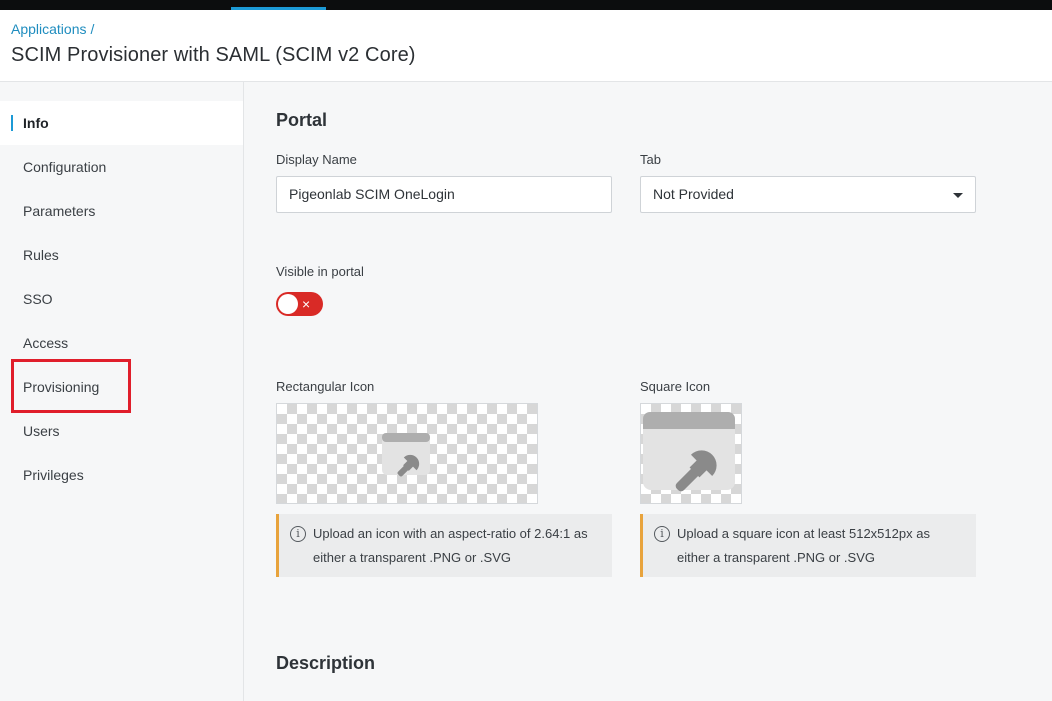  What do you see at coordinates (288, 304) in the screenshot?
I see `toggle-knob` at bounding box center [288, 304].